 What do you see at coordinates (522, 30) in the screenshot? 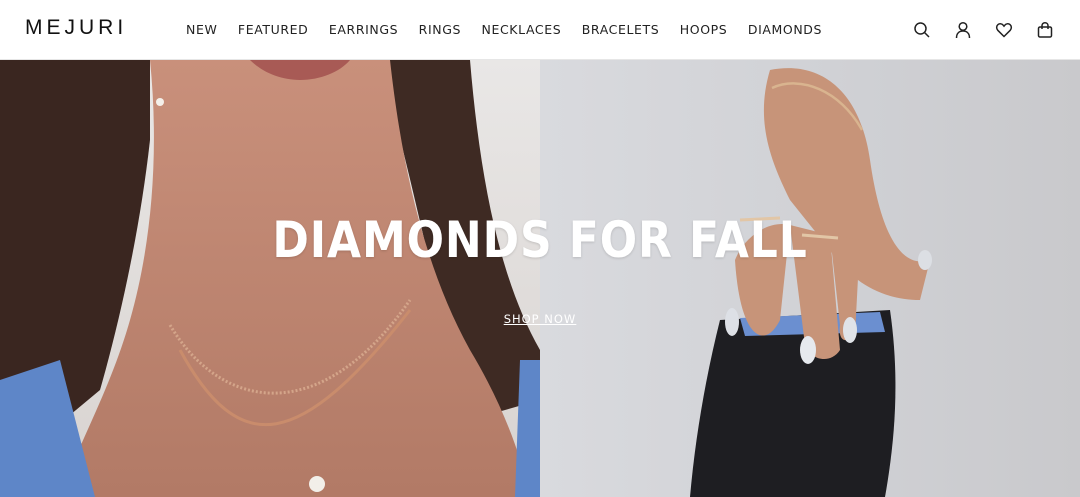
I see `nav-item-necklaces: NECKLACES` at bounding box center [522, 30].